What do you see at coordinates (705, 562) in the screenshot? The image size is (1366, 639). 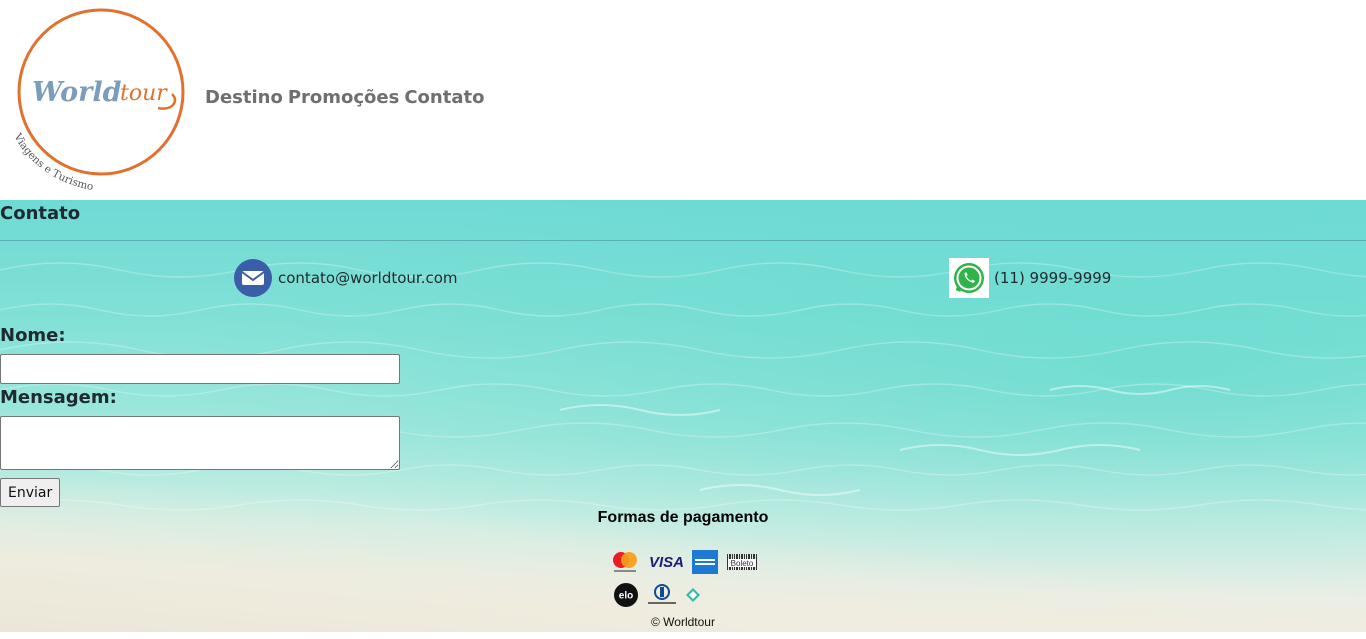 I see `amex-icon` at bounding box center [705, 562].